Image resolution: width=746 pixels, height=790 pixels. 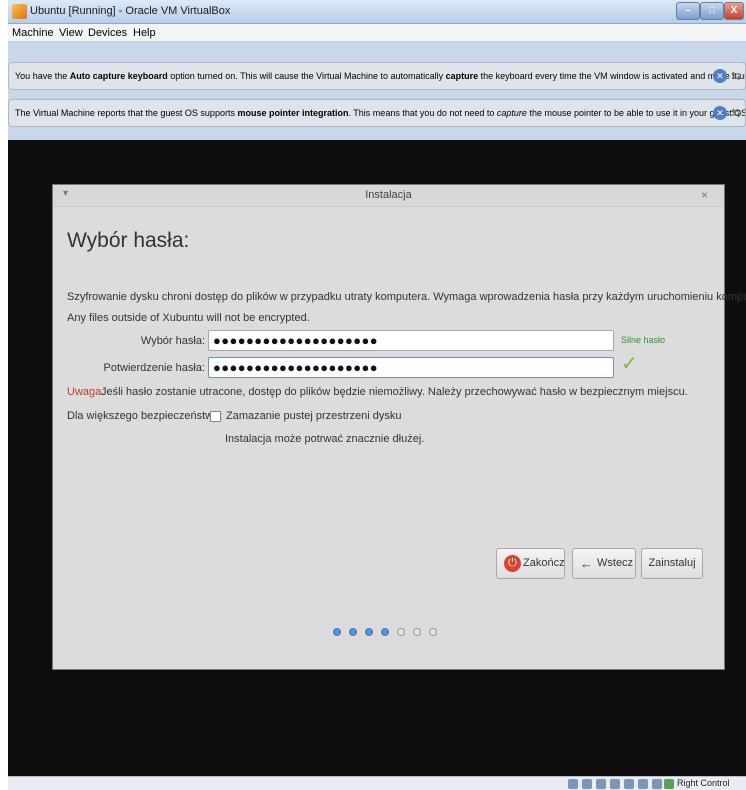 What do you see at coordinates (615, 563) in the screenshot?
I see `back-label: Wstecz` at bounding box center [615, 563].